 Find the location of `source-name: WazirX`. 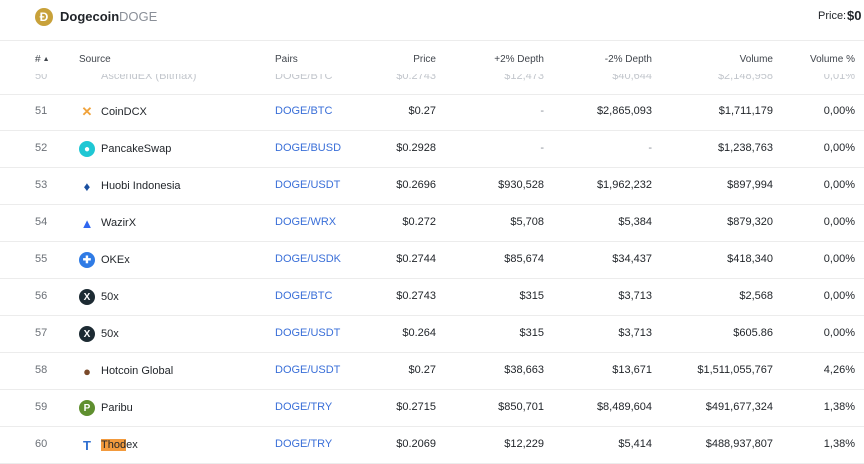

source-name: WazirX is located at coordinates (118, 223).